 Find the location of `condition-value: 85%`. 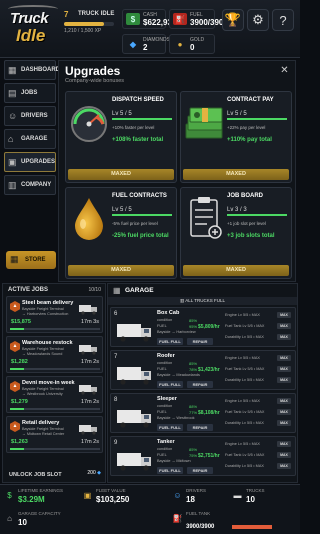

condition-value: 85% is located at coordinates (193, 363).